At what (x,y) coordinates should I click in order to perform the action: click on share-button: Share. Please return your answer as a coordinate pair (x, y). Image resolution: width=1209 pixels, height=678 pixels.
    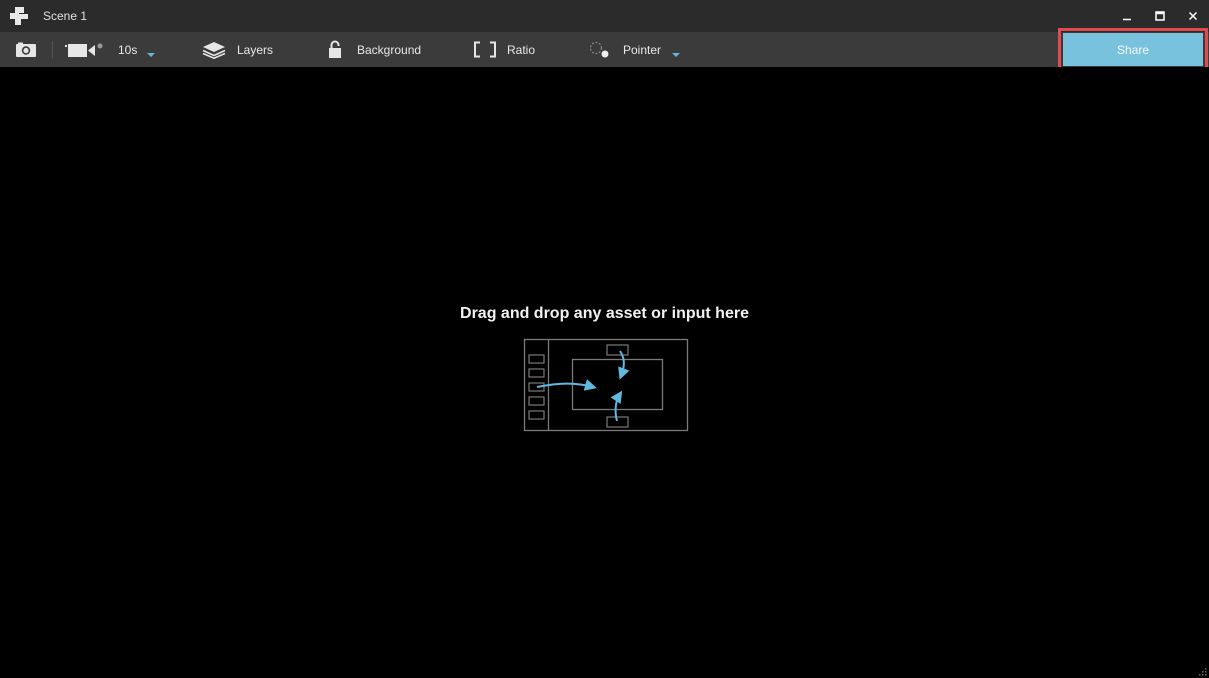
    Looking at the image, I should click on (1133, 49).